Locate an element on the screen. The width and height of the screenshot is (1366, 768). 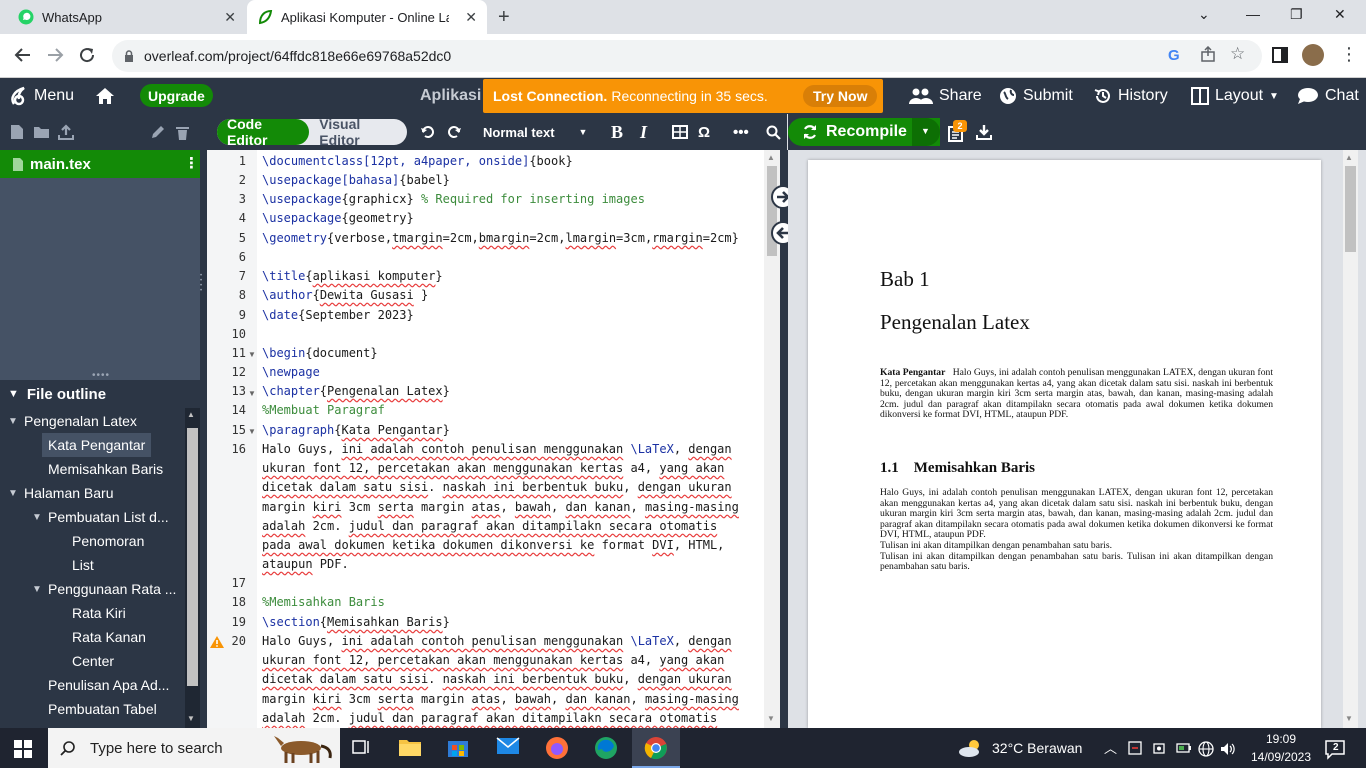
side-panel-icon is located at coordinates (1280, 55).